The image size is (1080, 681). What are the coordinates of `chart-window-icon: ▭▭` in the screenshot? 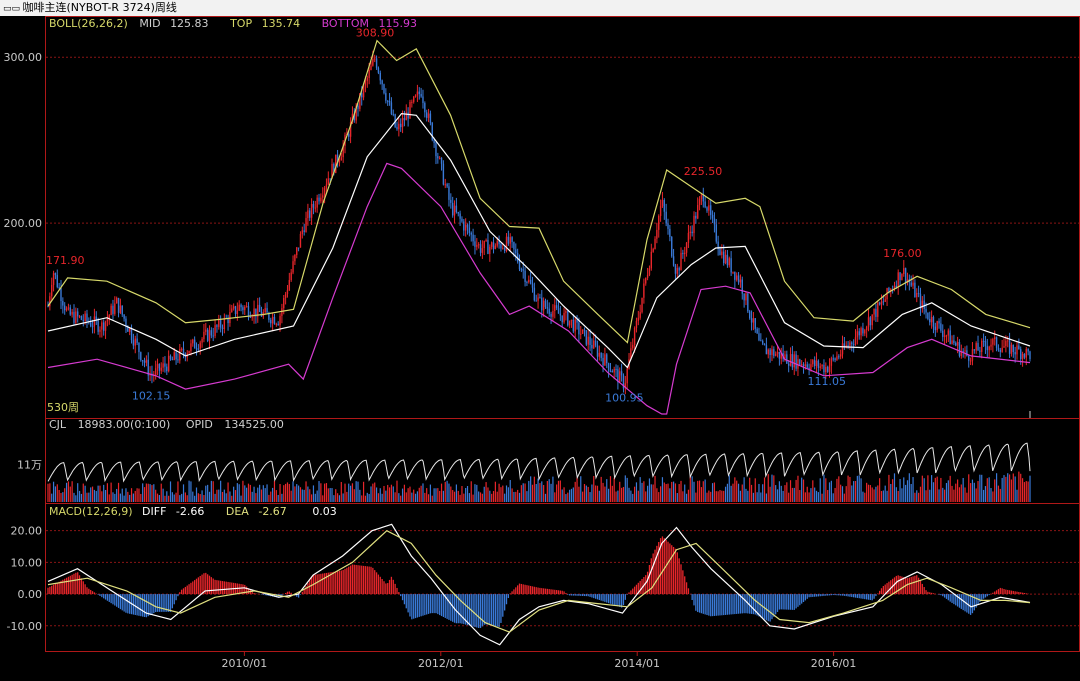 It's located at (11, 9).